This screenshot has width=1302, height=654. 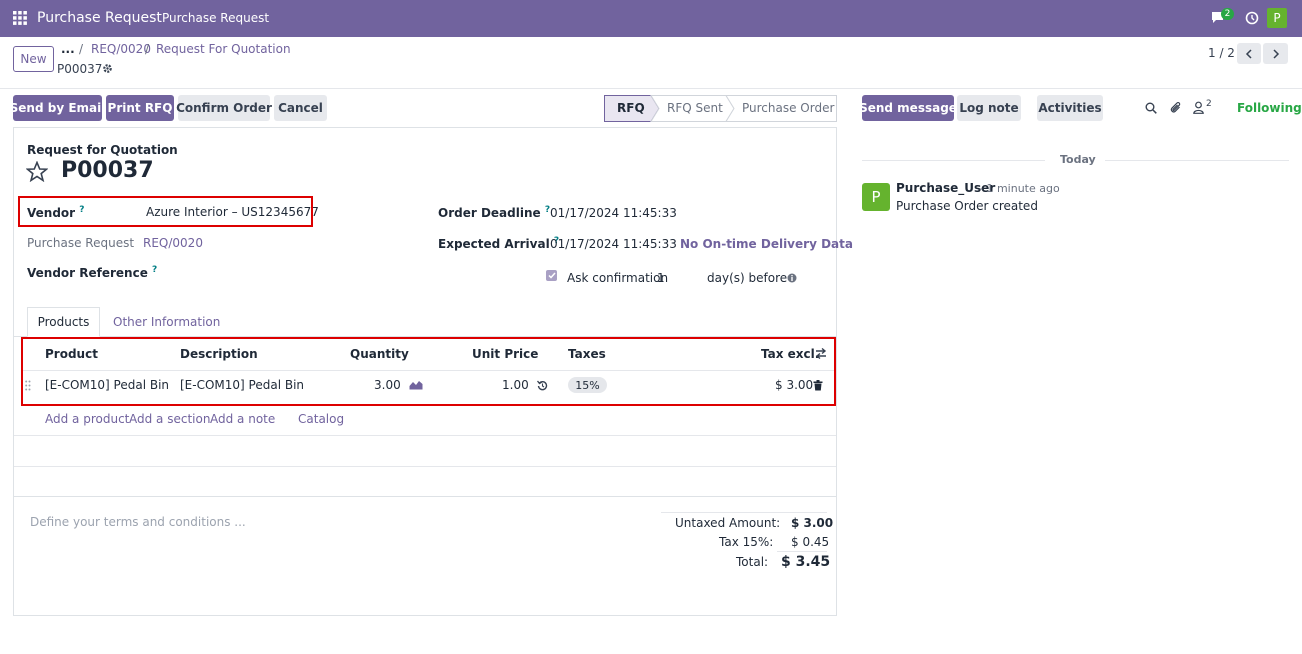 What do you see at coordinates (425, 336) in the screenshot?
I see `tabs-divider` at bounding box center [425, 336].